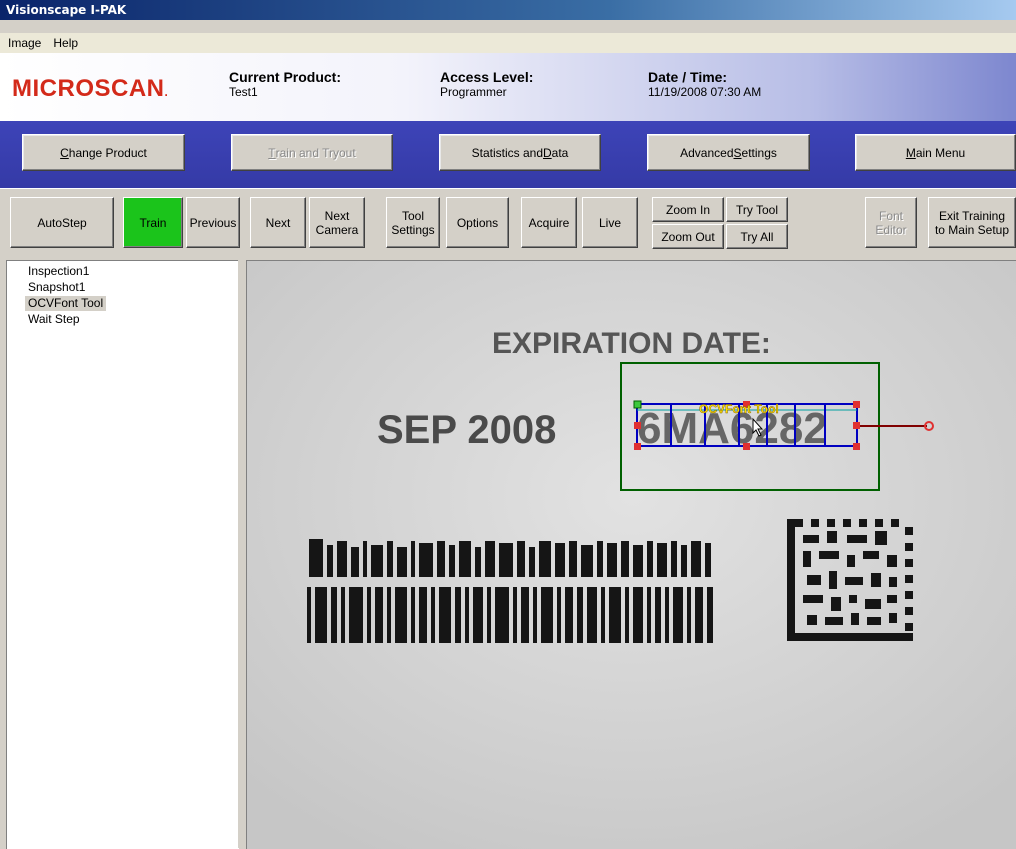  Describe the element at coordinates (103, 152) in the screenshot. I see `change-product-button: Change Product` at that location.